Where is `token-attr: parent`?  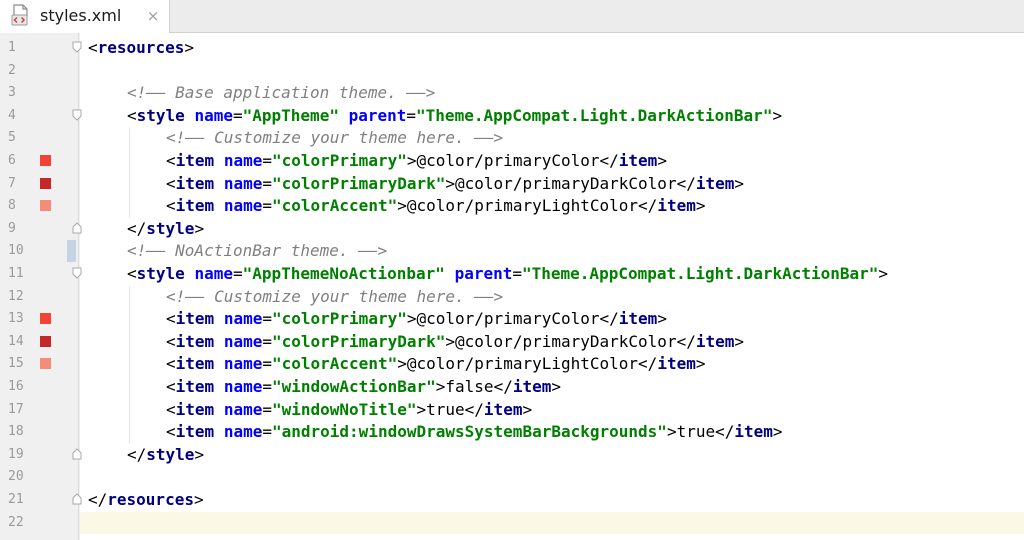
token-attr: parent is located at coordinates (483, 273).